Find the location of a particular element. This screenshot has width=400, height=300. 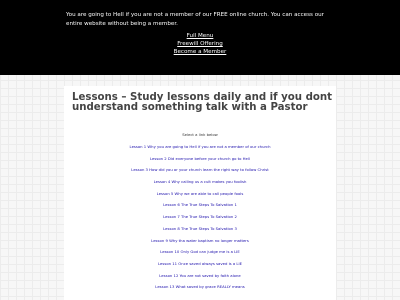

lesson-link: Lesson 8 The True Steps To Salvation 3 is located at coordinates (200, 229).